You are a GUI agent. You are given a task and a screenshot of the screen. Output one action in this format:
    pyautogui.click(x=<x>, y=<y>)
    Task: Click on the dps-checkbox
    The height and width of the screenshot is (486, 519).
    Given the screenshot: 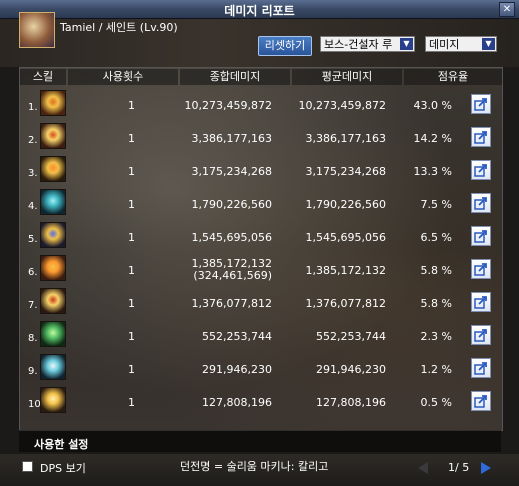 What is the action you would take?
    pyautogui.click(x=27, y=466)
    